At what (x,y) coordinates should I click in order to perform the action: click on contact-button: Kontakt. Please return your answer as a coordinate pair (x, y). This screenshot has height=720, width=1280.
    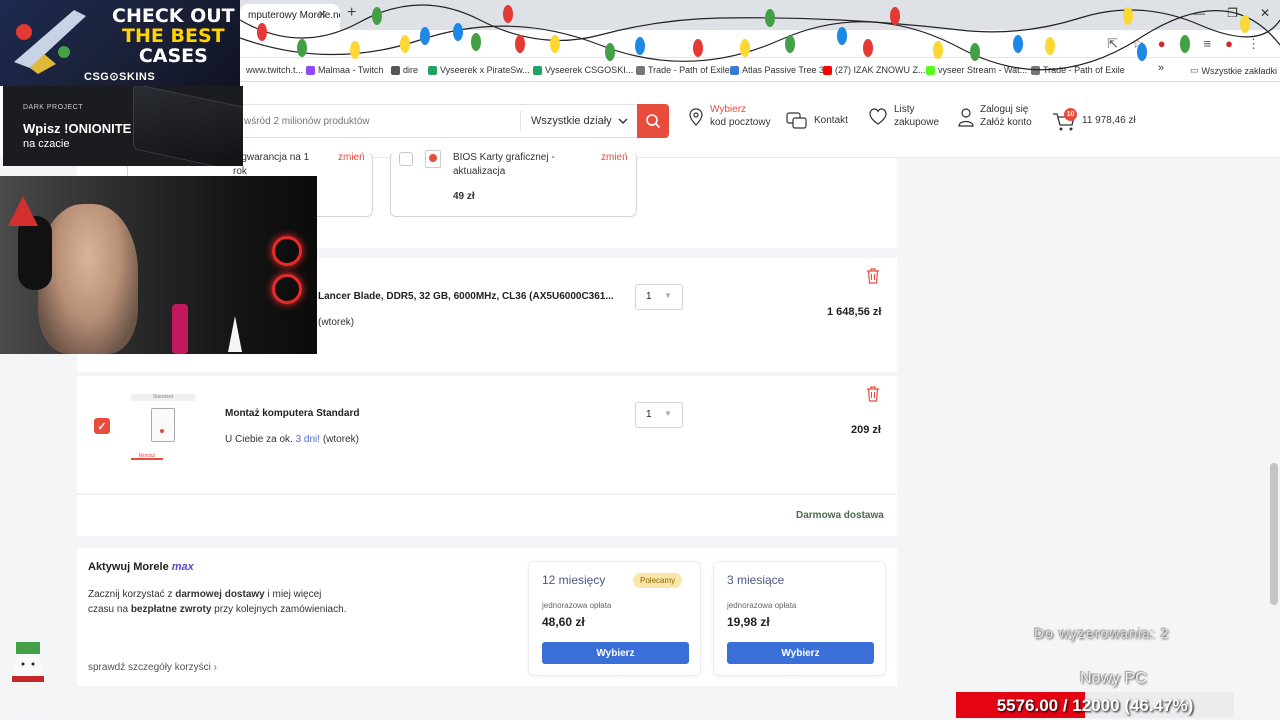
    Looking at the image, I should click on (817, 121).